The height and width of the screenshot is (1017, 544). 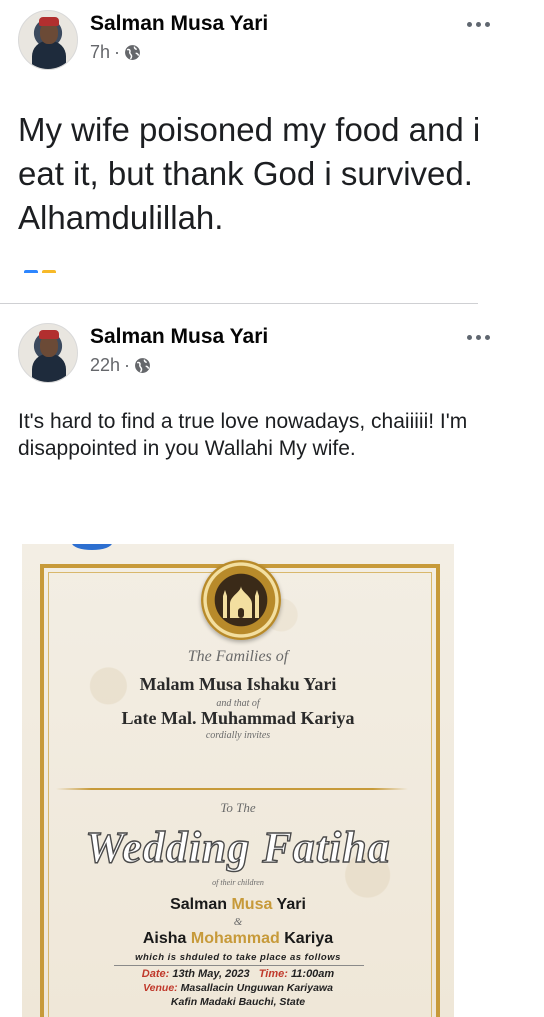 What do you see at coordinates (179, 337) in the screenshot?
I see `author-name: Salman Musa Yari` at bounding box center [179, 337].